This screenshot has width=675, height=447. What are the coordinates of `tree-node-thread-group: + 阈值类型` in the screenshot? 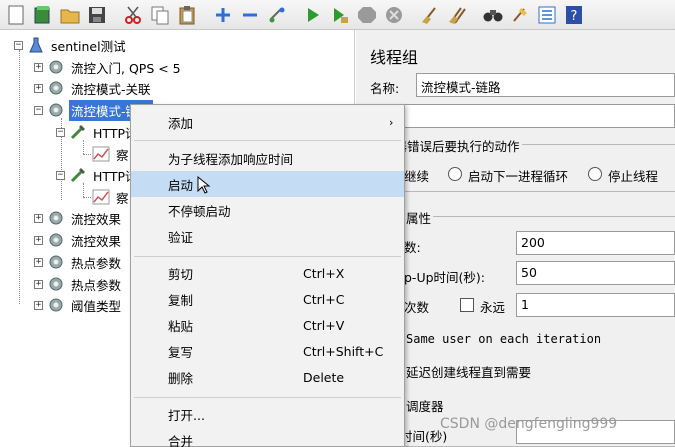 It's located at (78, 305).